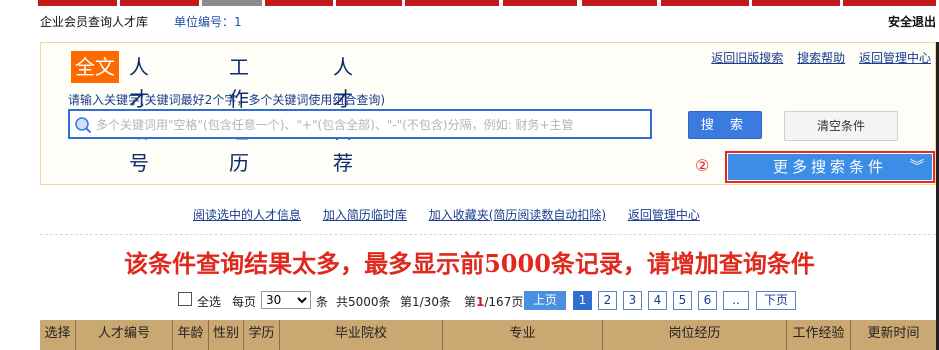  I want to click on mode-tab-talent-id: 人才编号, so click(139, 113).